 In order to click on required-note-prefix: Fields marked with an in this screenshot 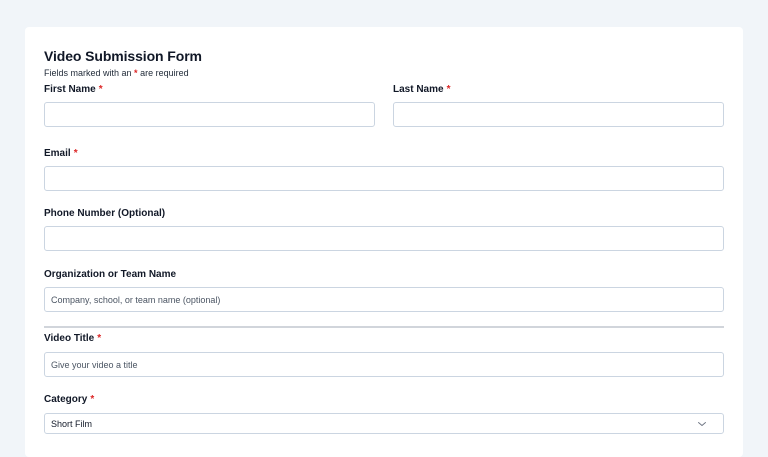, I will do `click(89, 73)`.